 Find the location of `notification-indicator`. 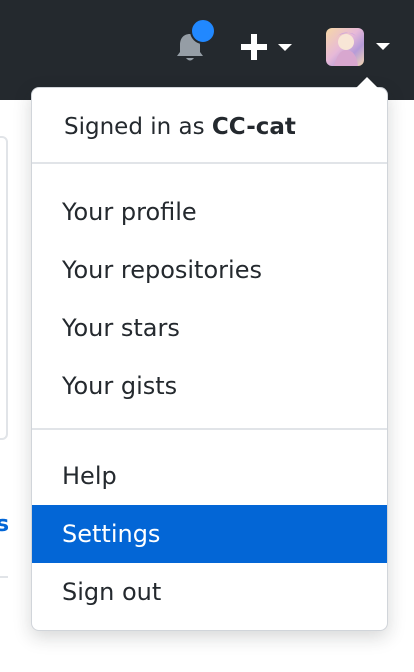

notification-indicator is located at coordinates (203, 31).